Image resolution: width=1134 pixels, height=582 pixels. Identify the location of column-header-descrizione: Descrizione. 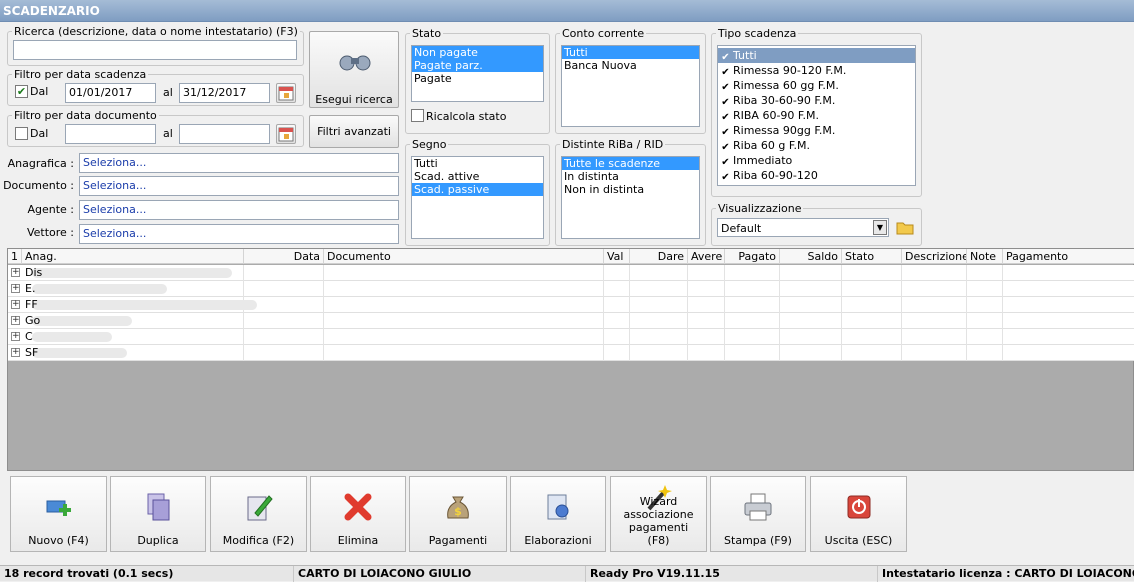
(934, 256).